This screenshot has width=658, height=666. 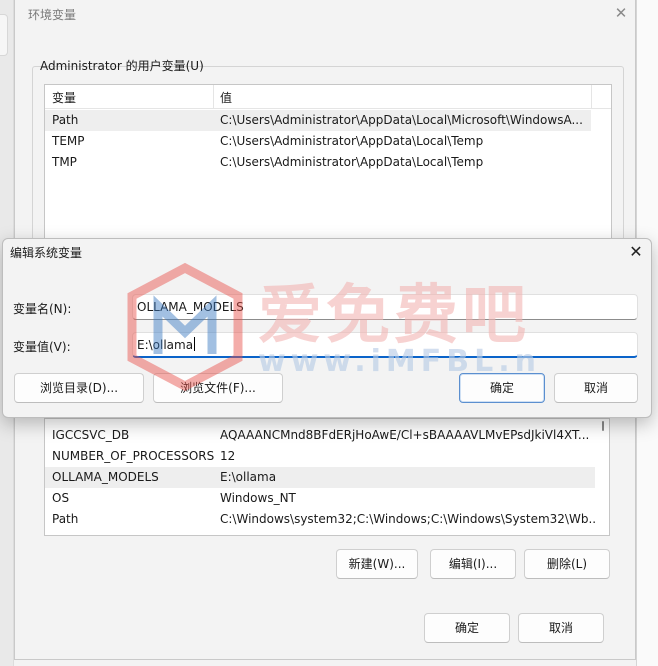 What do you see at coordinates (4, 35) in the screenshot?
I see `background-tab` at bounding box center [4, 35].